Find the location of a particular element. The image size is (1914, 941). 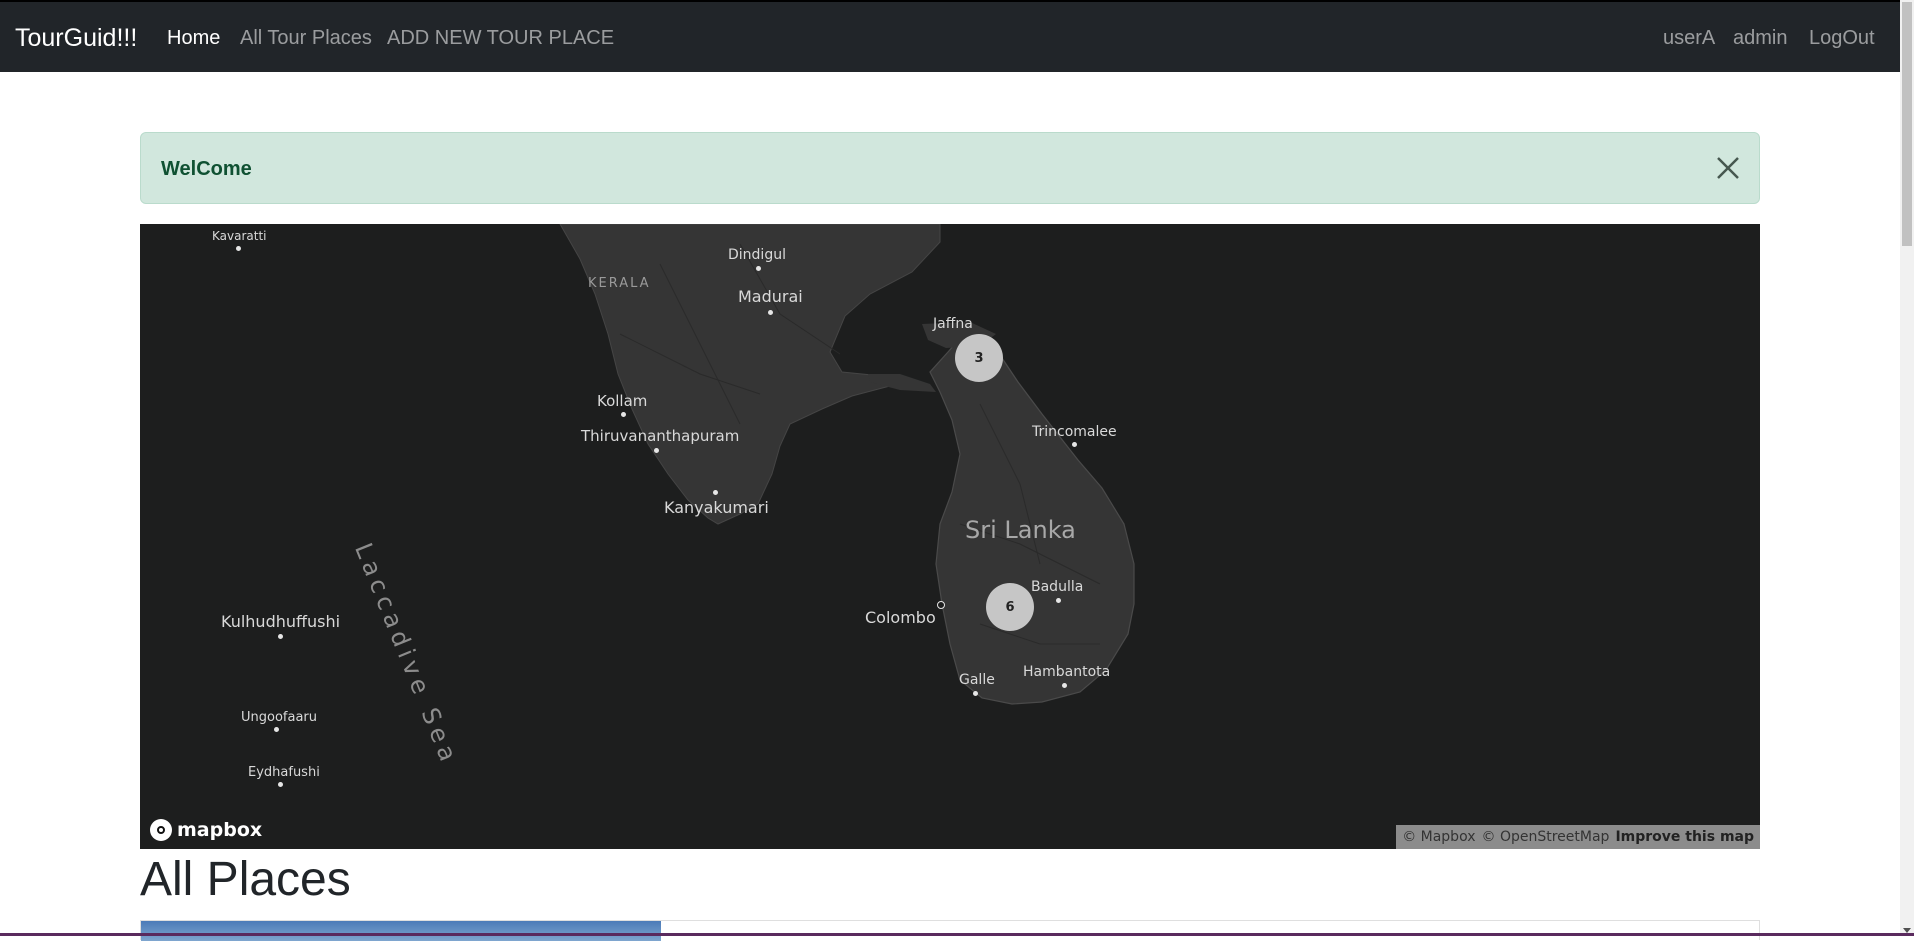

map-label-kollam: Kollam is located at coordinates (622, 401).